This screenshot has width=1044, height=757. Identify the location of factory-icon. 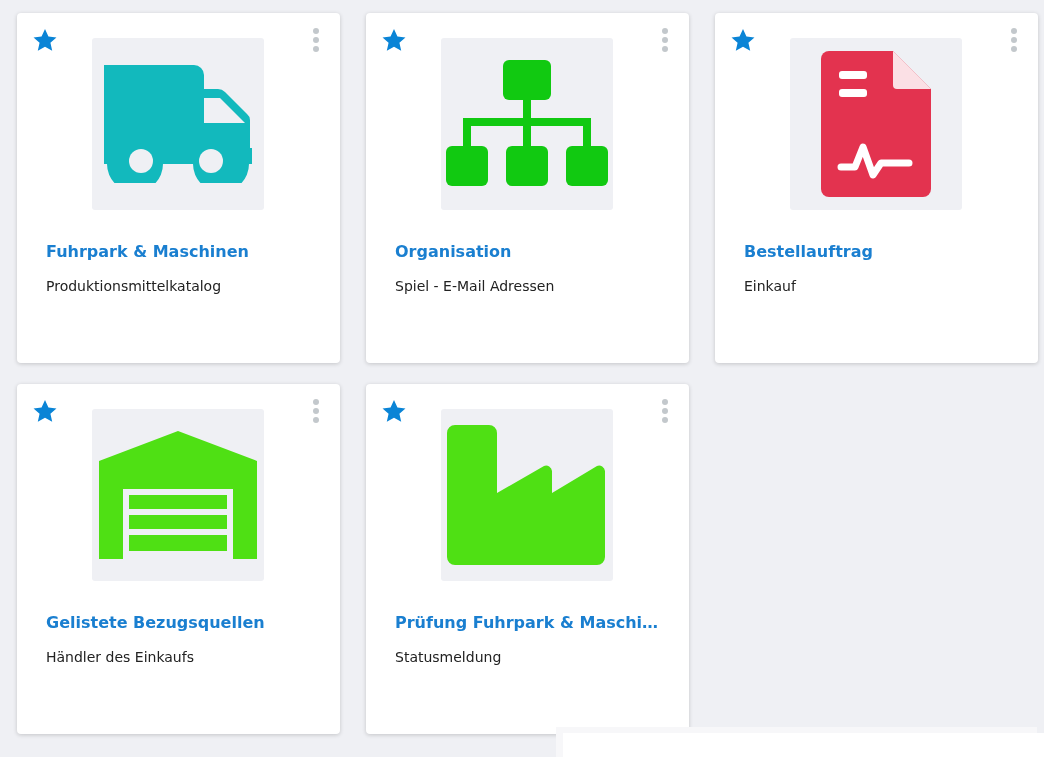
(527, 495).